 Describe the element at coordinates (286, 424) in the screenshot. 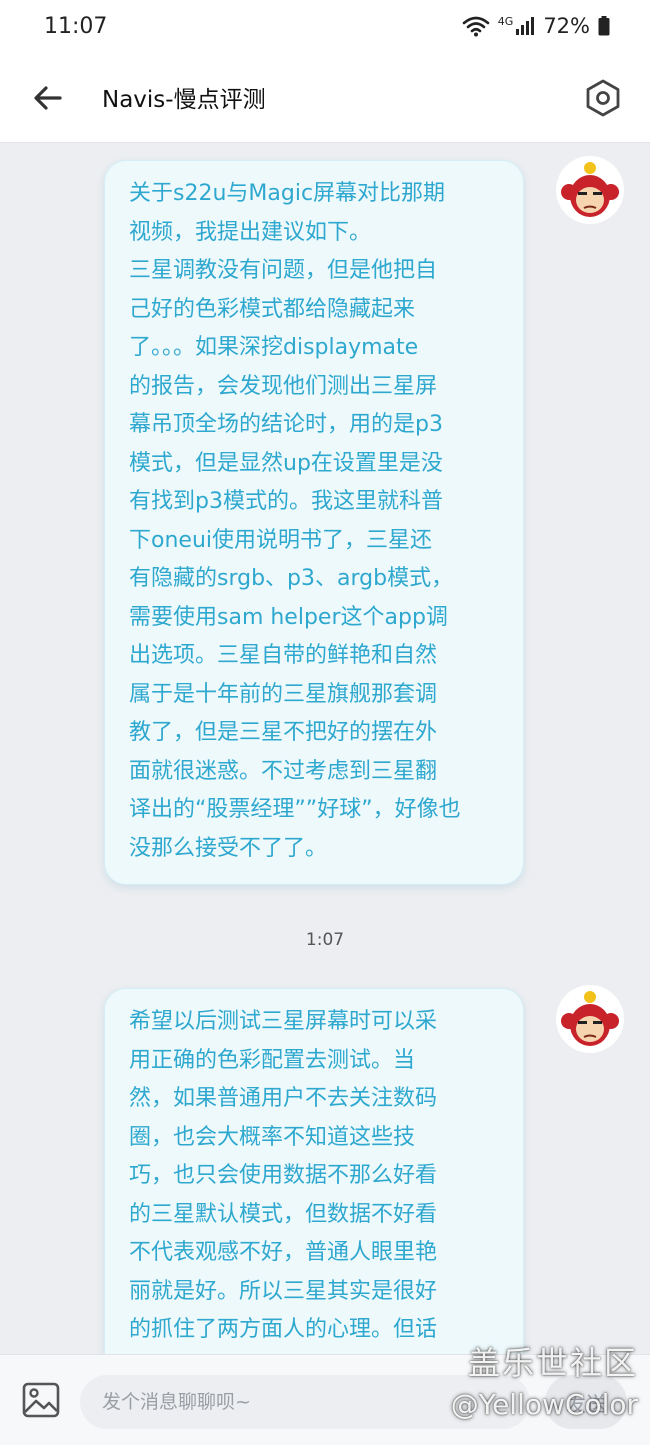

I see `message-line: 幕吊顶全场的结论时，用的是p3` at that location.